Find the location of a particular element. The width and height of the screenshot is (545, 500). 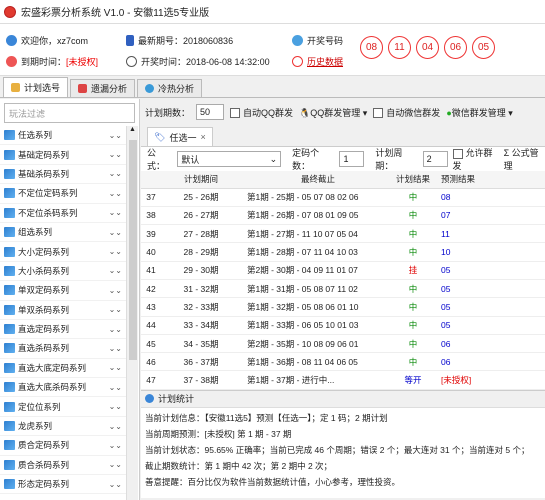

table-row: 43 32 - 33期 第1期 - 32期 - 05 08 06 01 10 中 05 is located at coordinates (343, 307).